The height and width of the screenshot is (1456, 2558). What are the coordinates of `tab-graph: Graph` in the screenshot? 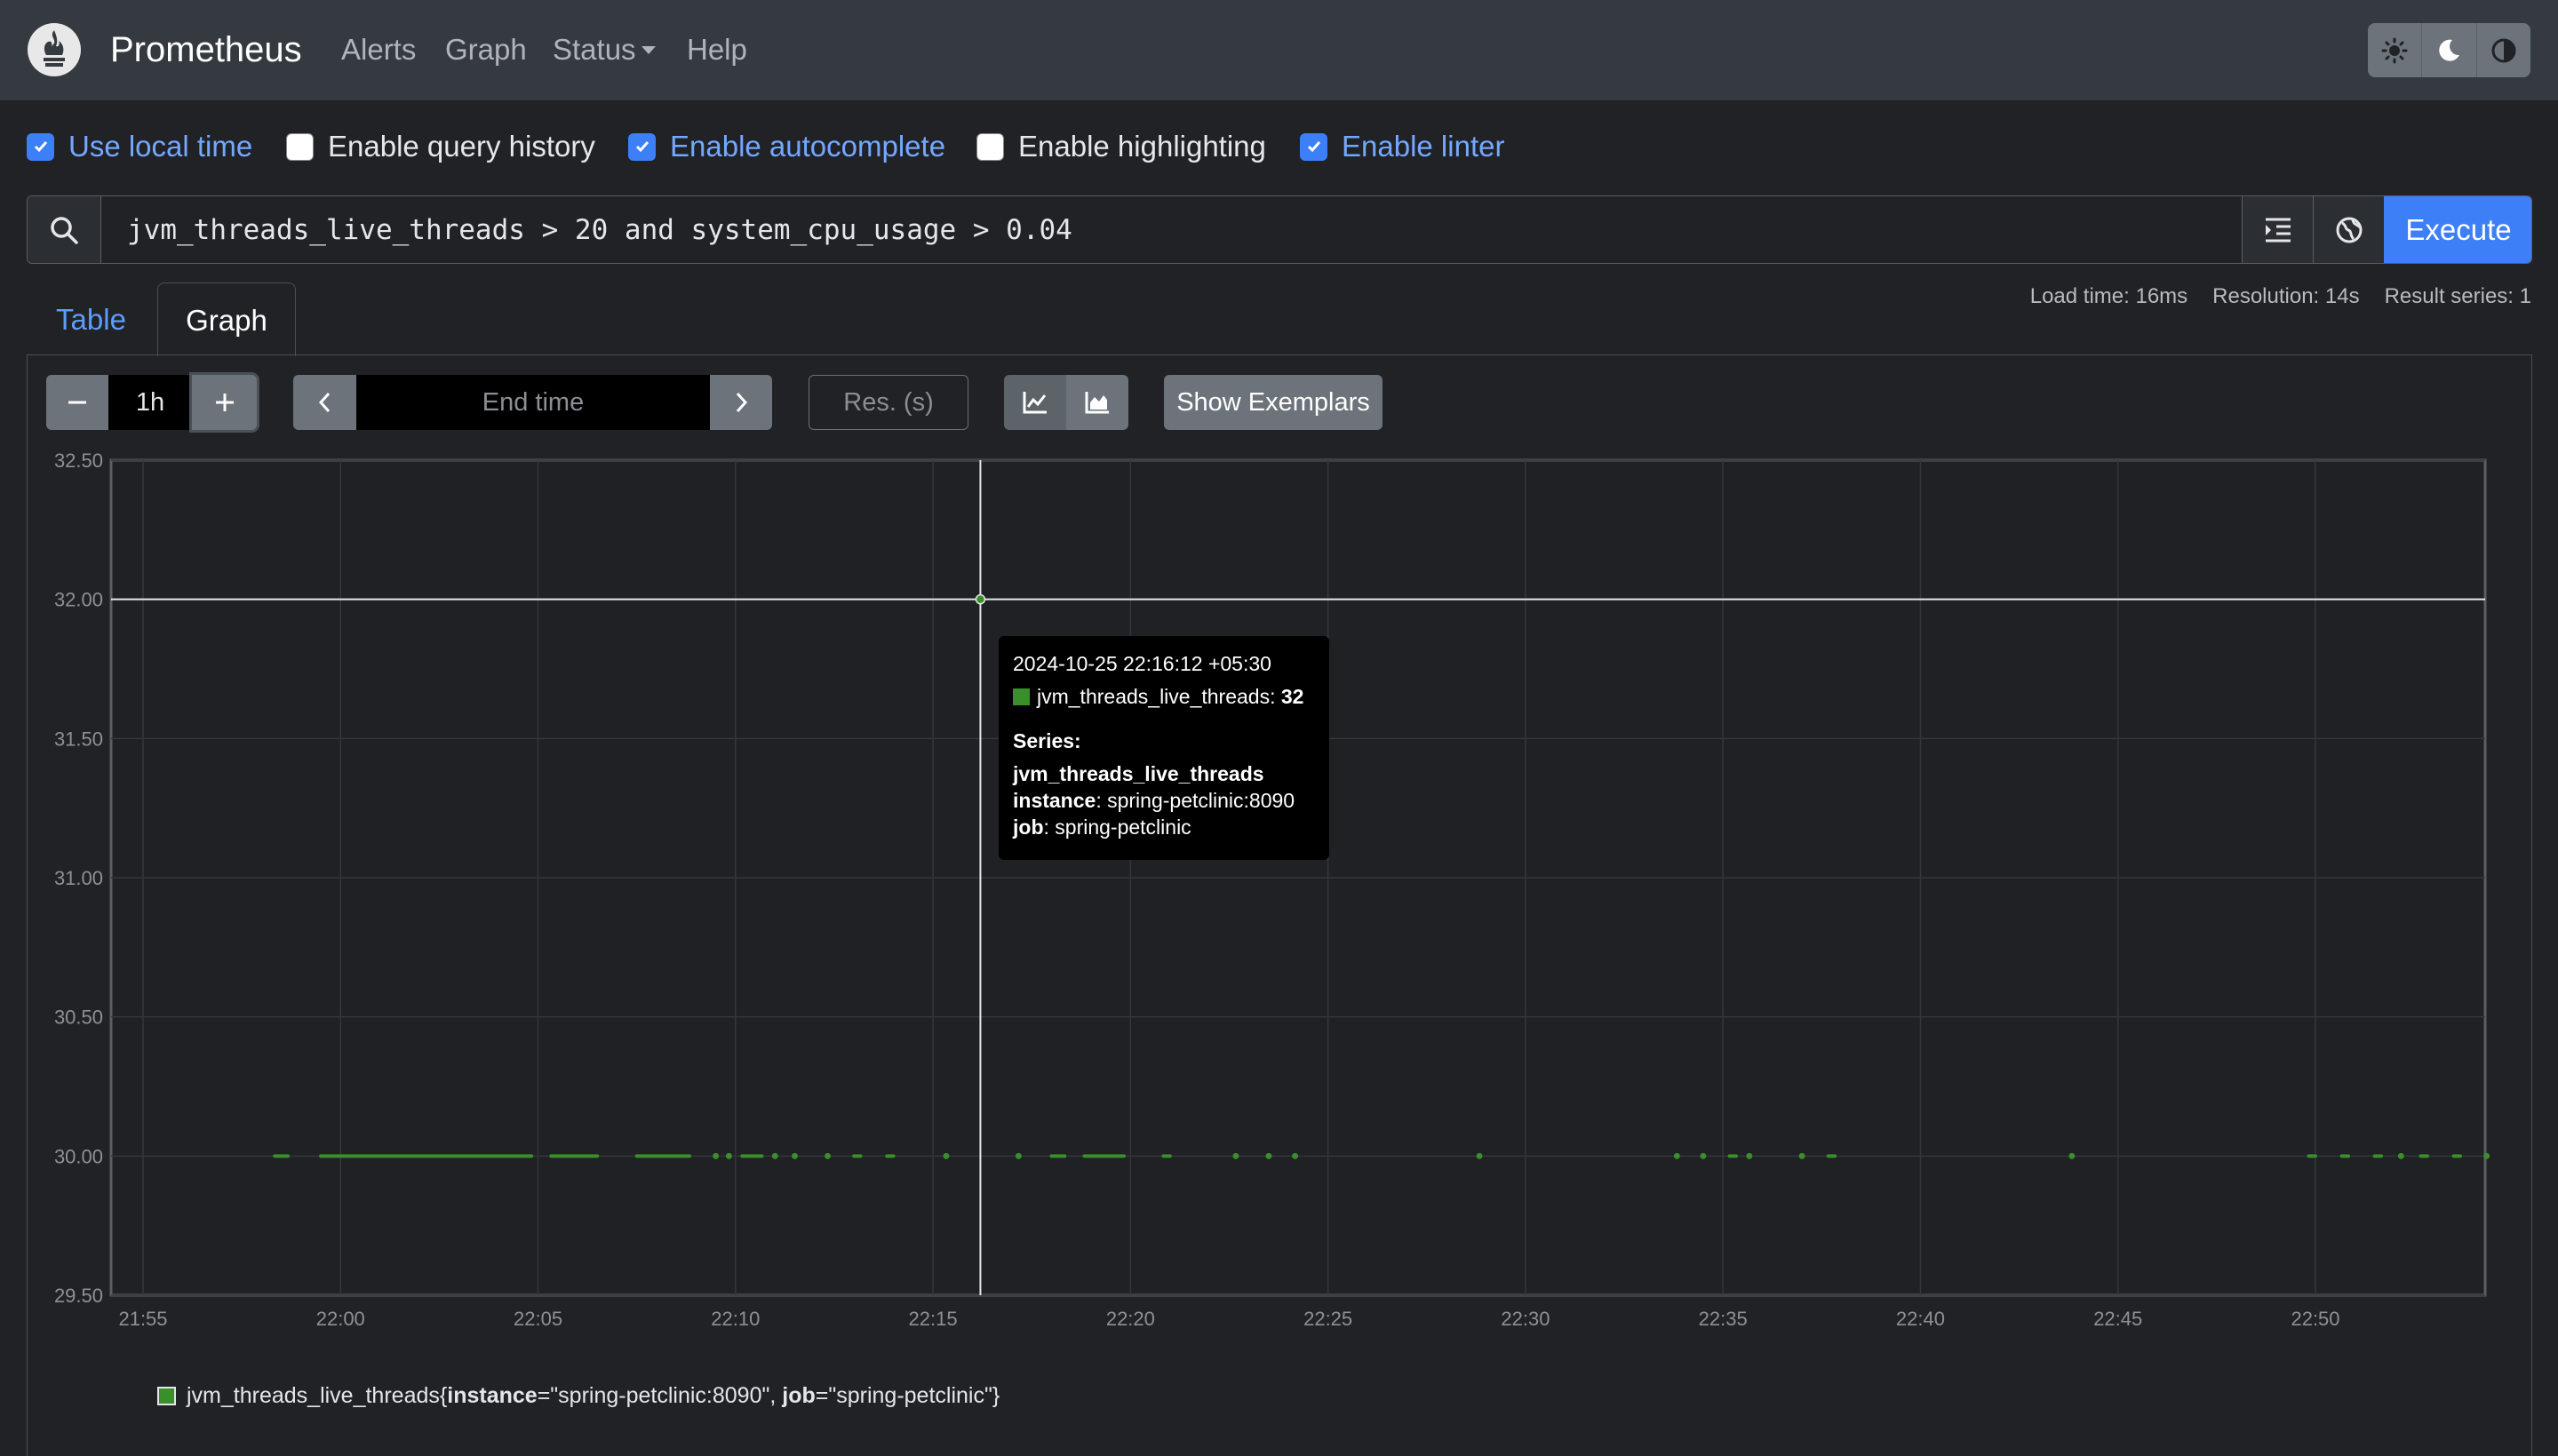 It's located at (226, 319).